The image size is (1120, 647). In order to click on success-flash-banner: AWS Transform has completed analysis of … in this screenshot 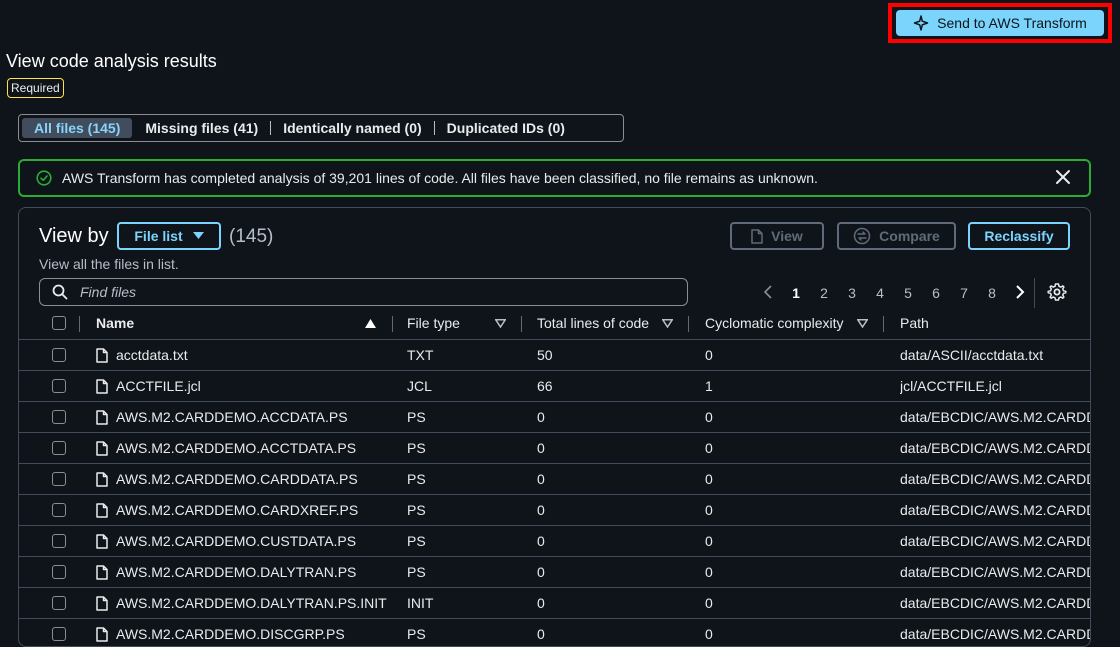, I will do `click(554, 178)`.